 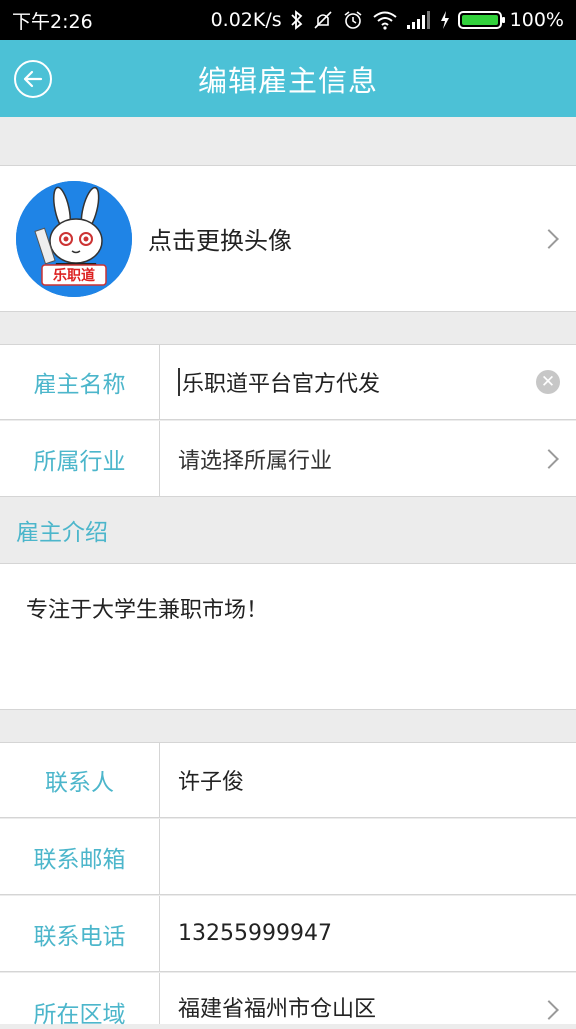 I want to click on intro-text: 专注于大学生兼职市场！, so click(x=147, y=610).